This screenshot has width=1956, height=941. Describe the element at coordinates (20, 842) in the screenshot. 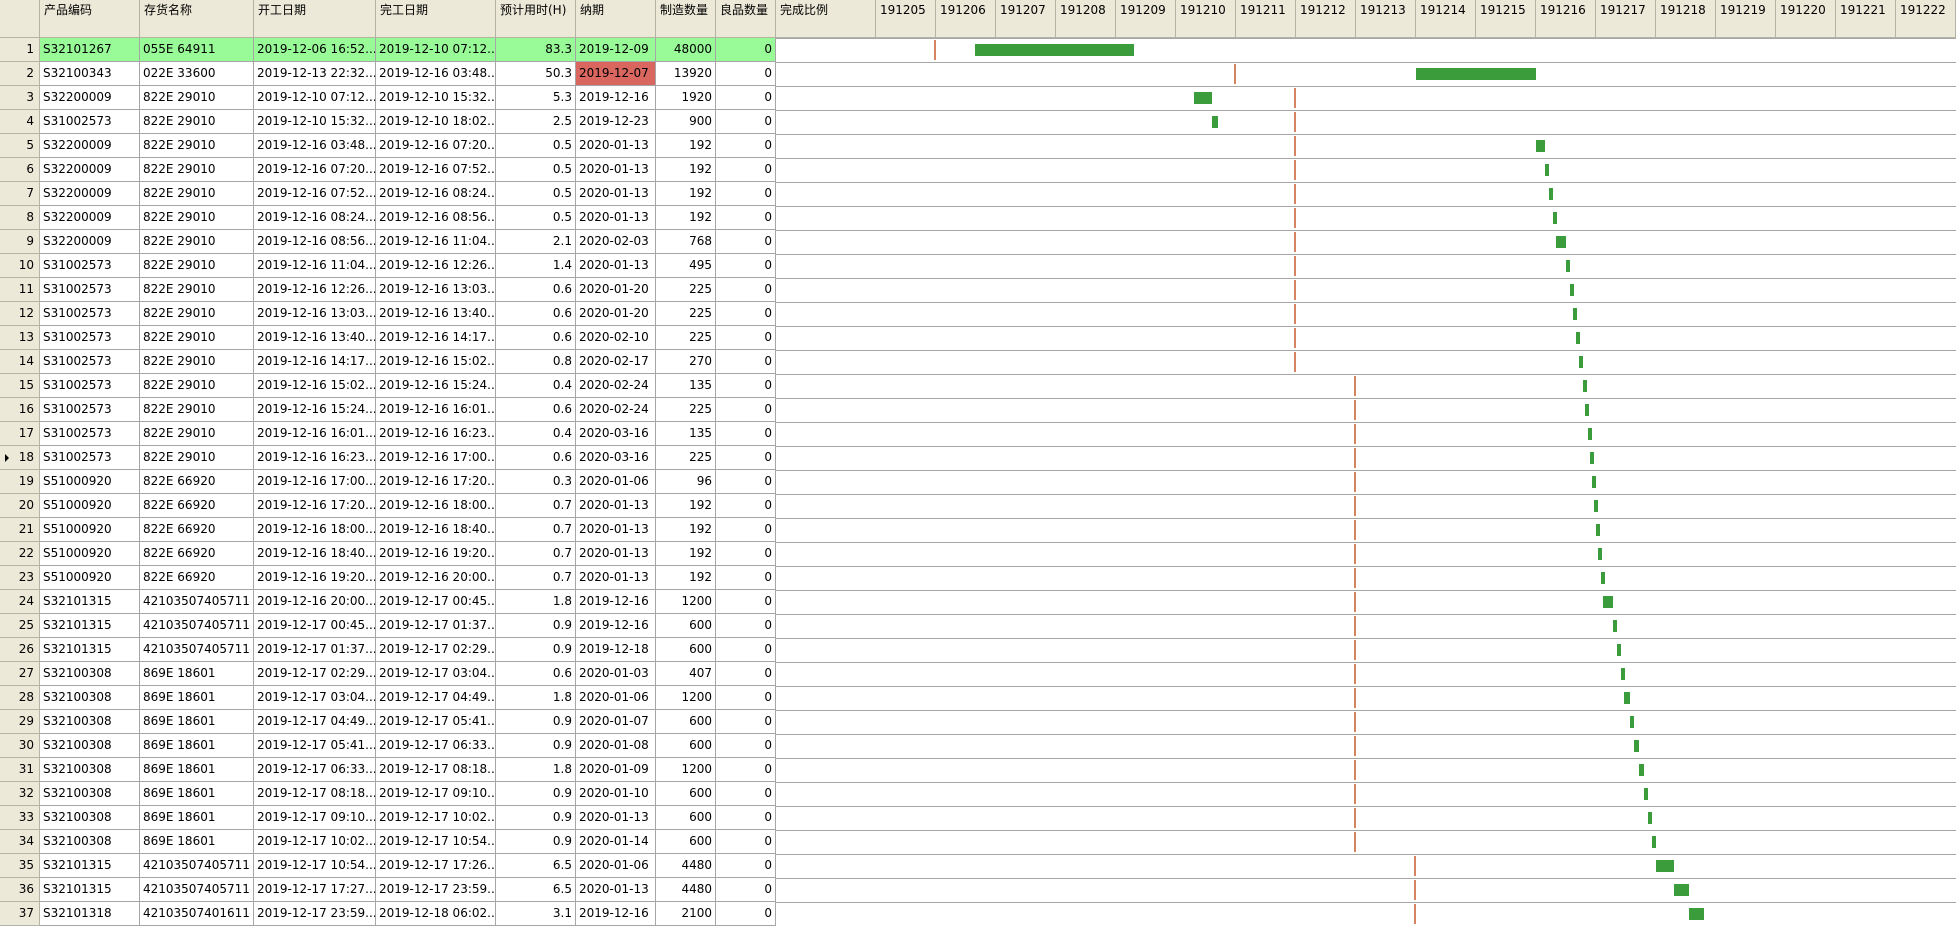

I see `row-number: 34` at that location.